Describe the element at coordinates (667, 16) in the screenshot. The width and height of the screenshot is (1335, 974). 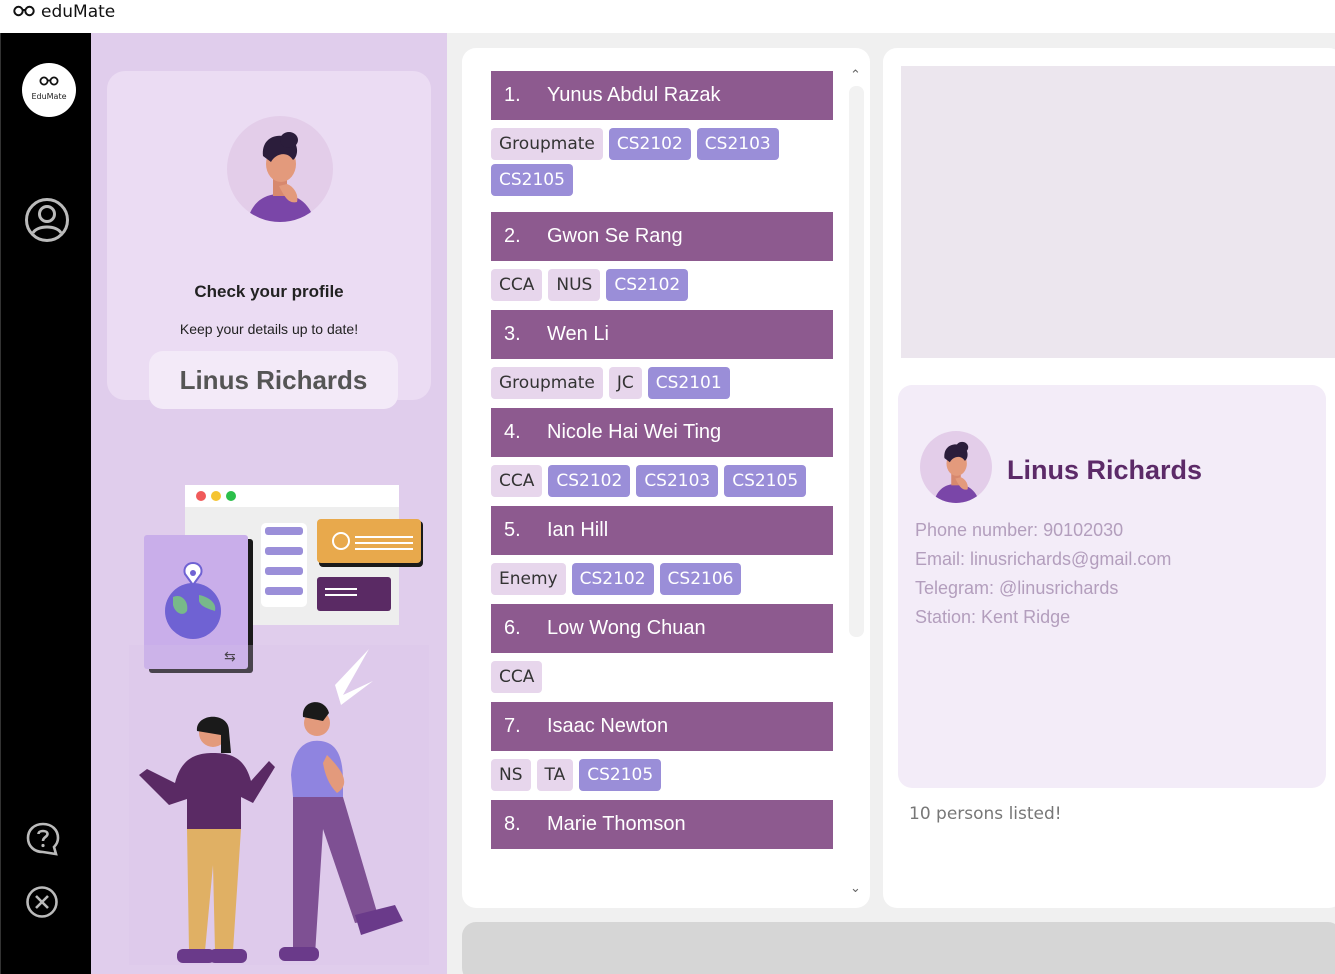
I see `title-bar: eduMate` at that location.